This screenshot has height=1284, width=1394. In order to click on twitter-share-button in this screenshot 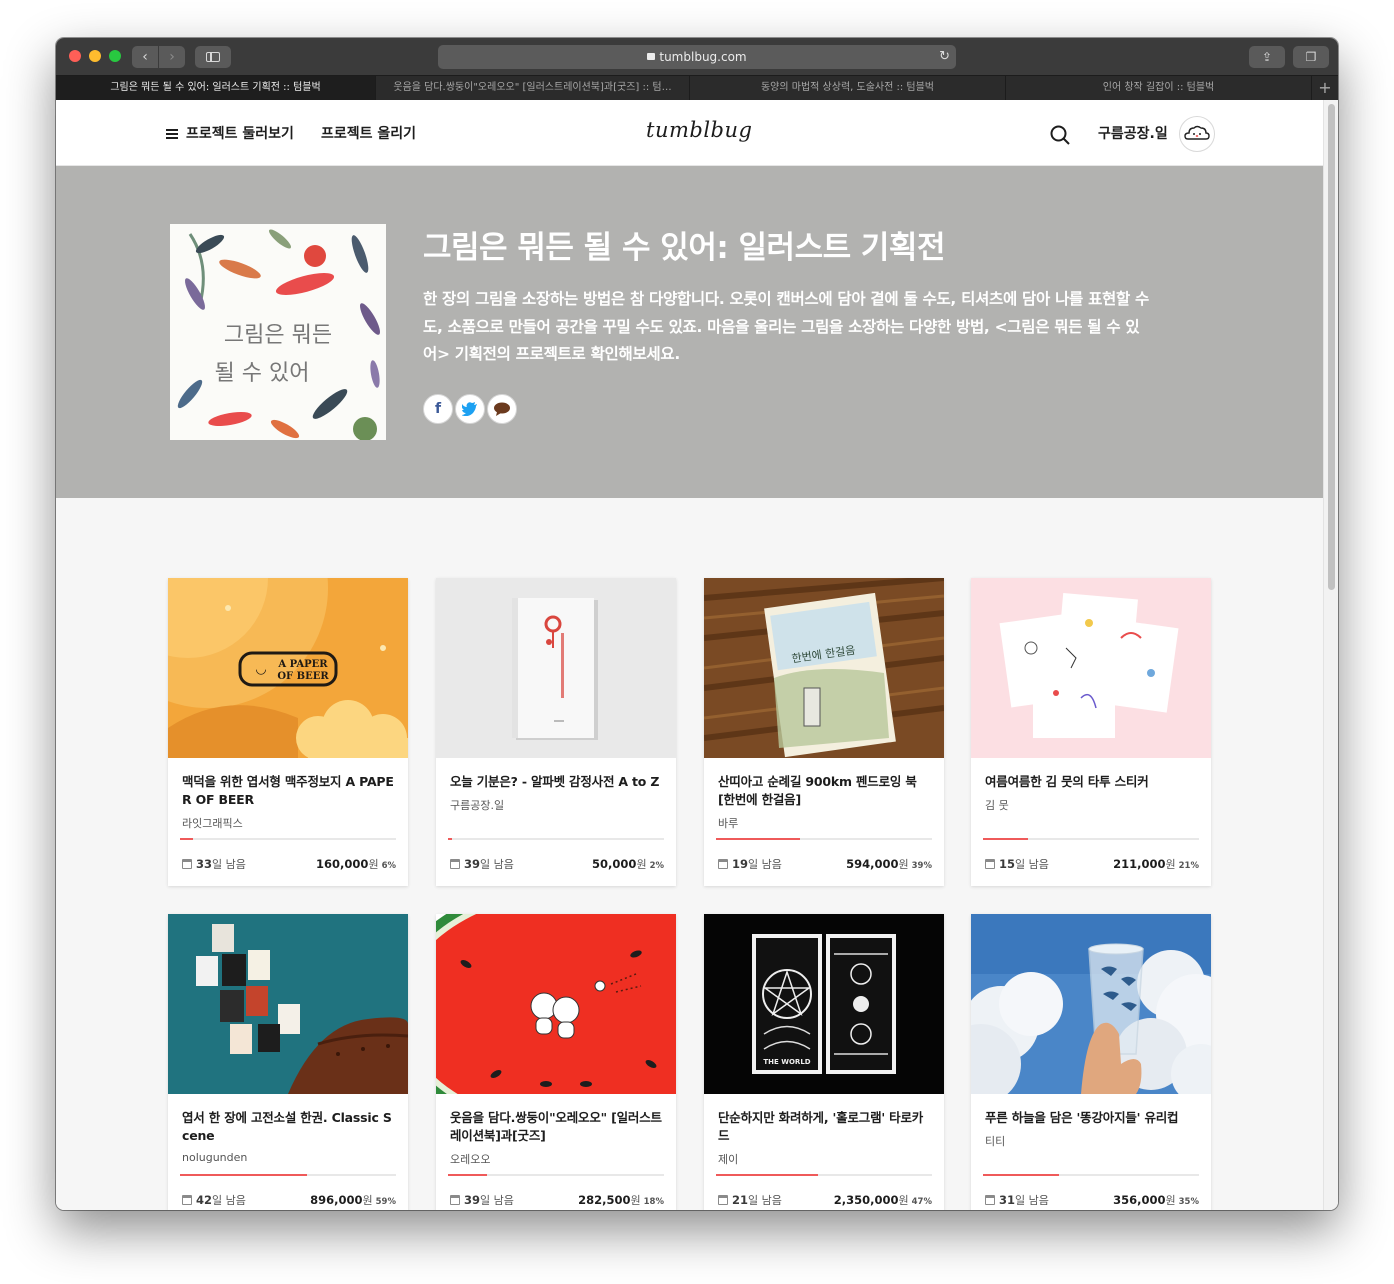, I will do `click(470, 409)`.